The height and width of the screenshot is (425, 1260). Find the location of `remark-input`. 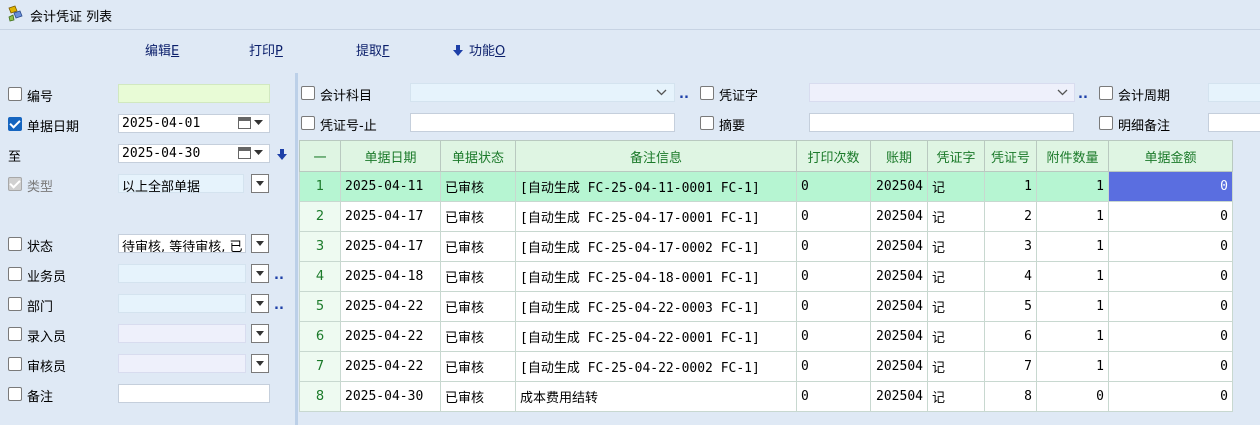

remark-input is located at coordinates (194, 393).